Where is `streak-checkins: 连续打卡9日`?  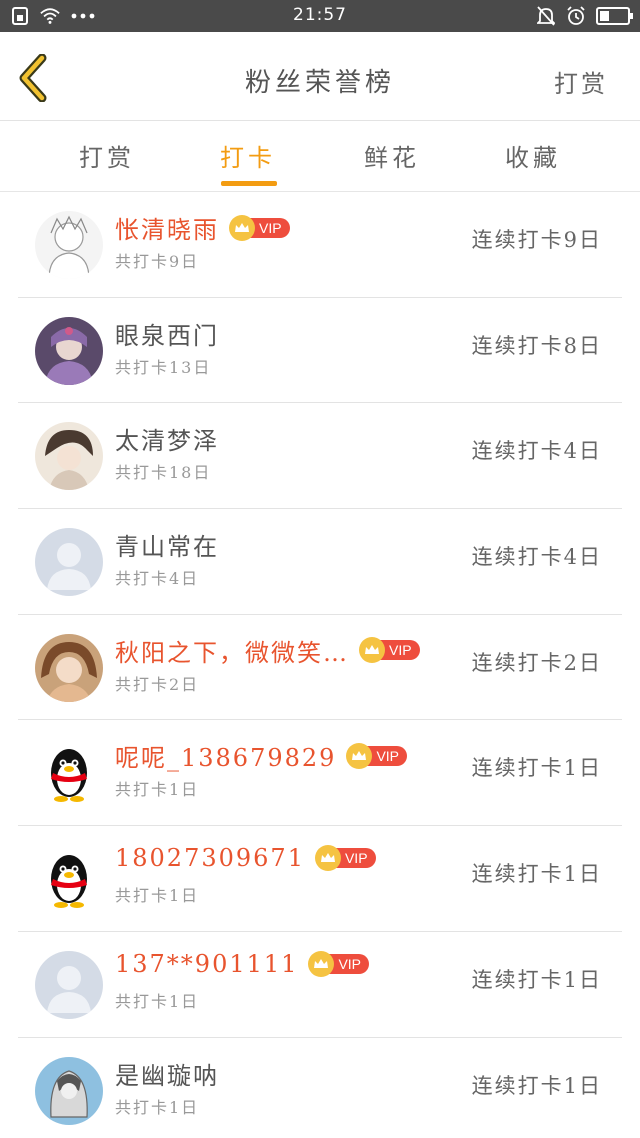 streak-checkins: 连续打卡9日 is located at coordinates (536, 240).